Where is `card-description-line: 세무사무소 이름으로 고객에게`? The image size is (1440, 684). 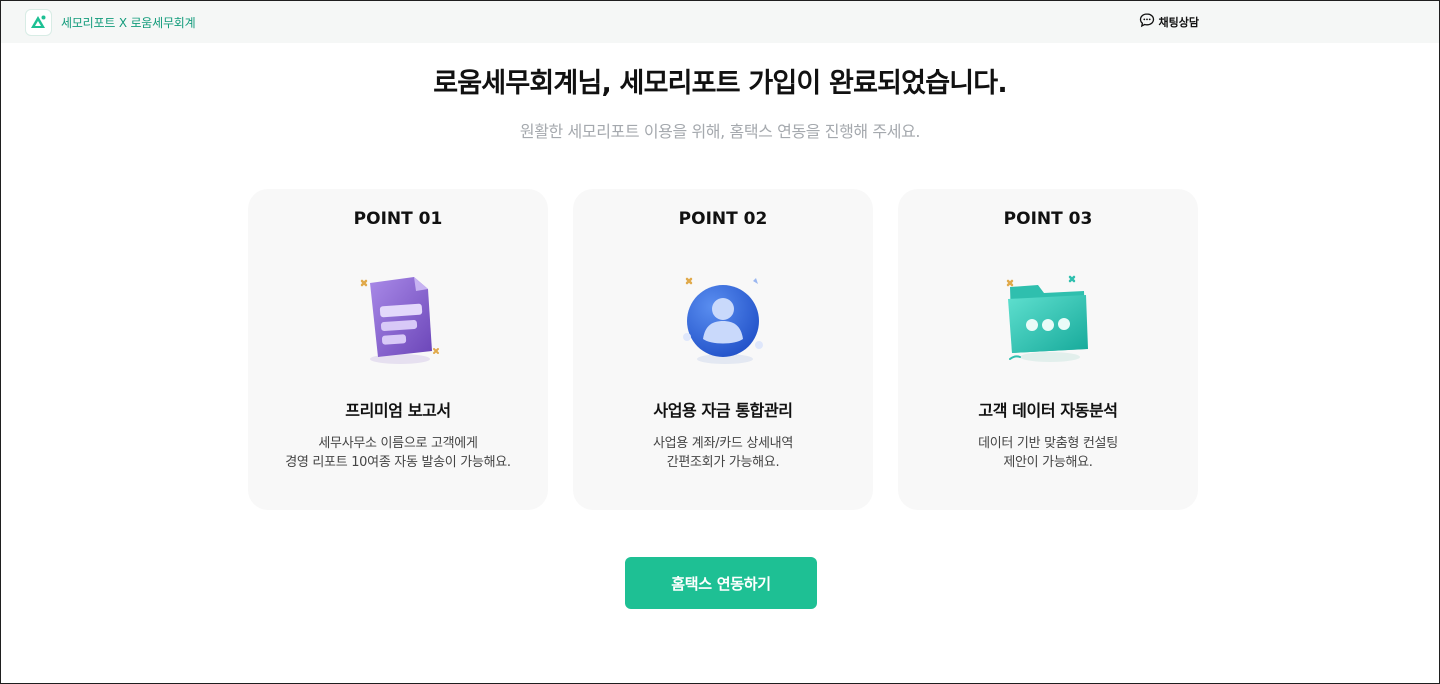
card-description-line: 세무사무소 이름으로 고객에게 is located at coordinates (398, 443).